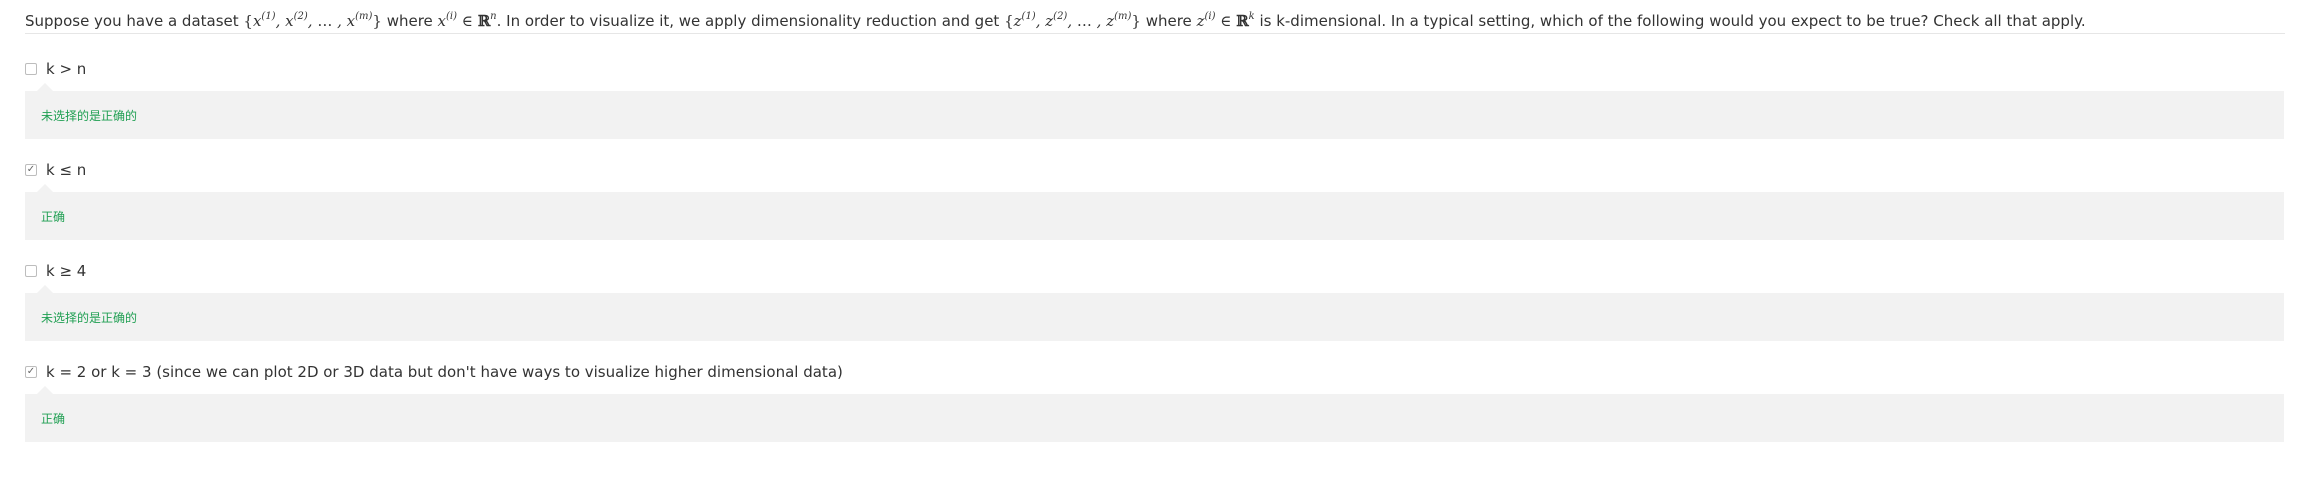 Image resolution: width=2309 pixels, height=483 pixels. Describe the element at coordinates (66, 69) in the screenshot. I see `option-label: k > n` at that location.